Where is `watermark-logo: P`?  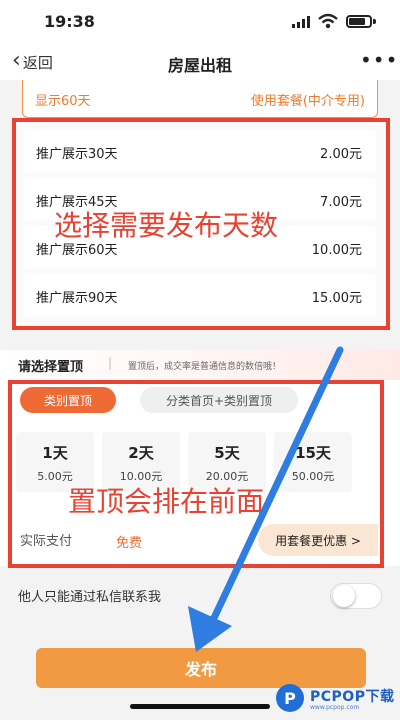 watermark-logo: P is located at coordinates (290, 698).